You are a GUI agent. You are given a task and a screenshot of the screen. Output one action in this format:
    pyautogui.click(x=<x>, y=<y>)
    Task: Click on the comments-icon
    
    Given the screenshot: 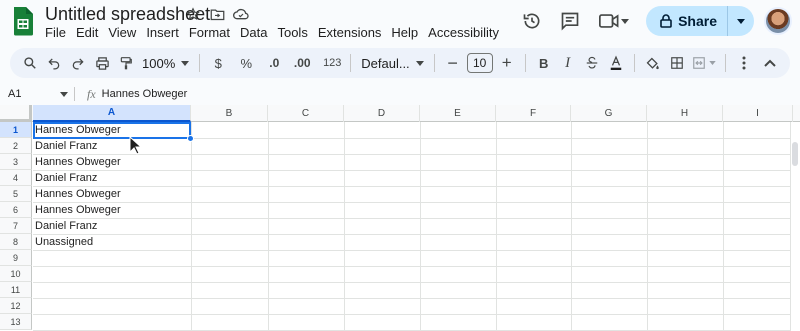 What is the action you would take?
    pyautogui.click(x=570, y=21)
    